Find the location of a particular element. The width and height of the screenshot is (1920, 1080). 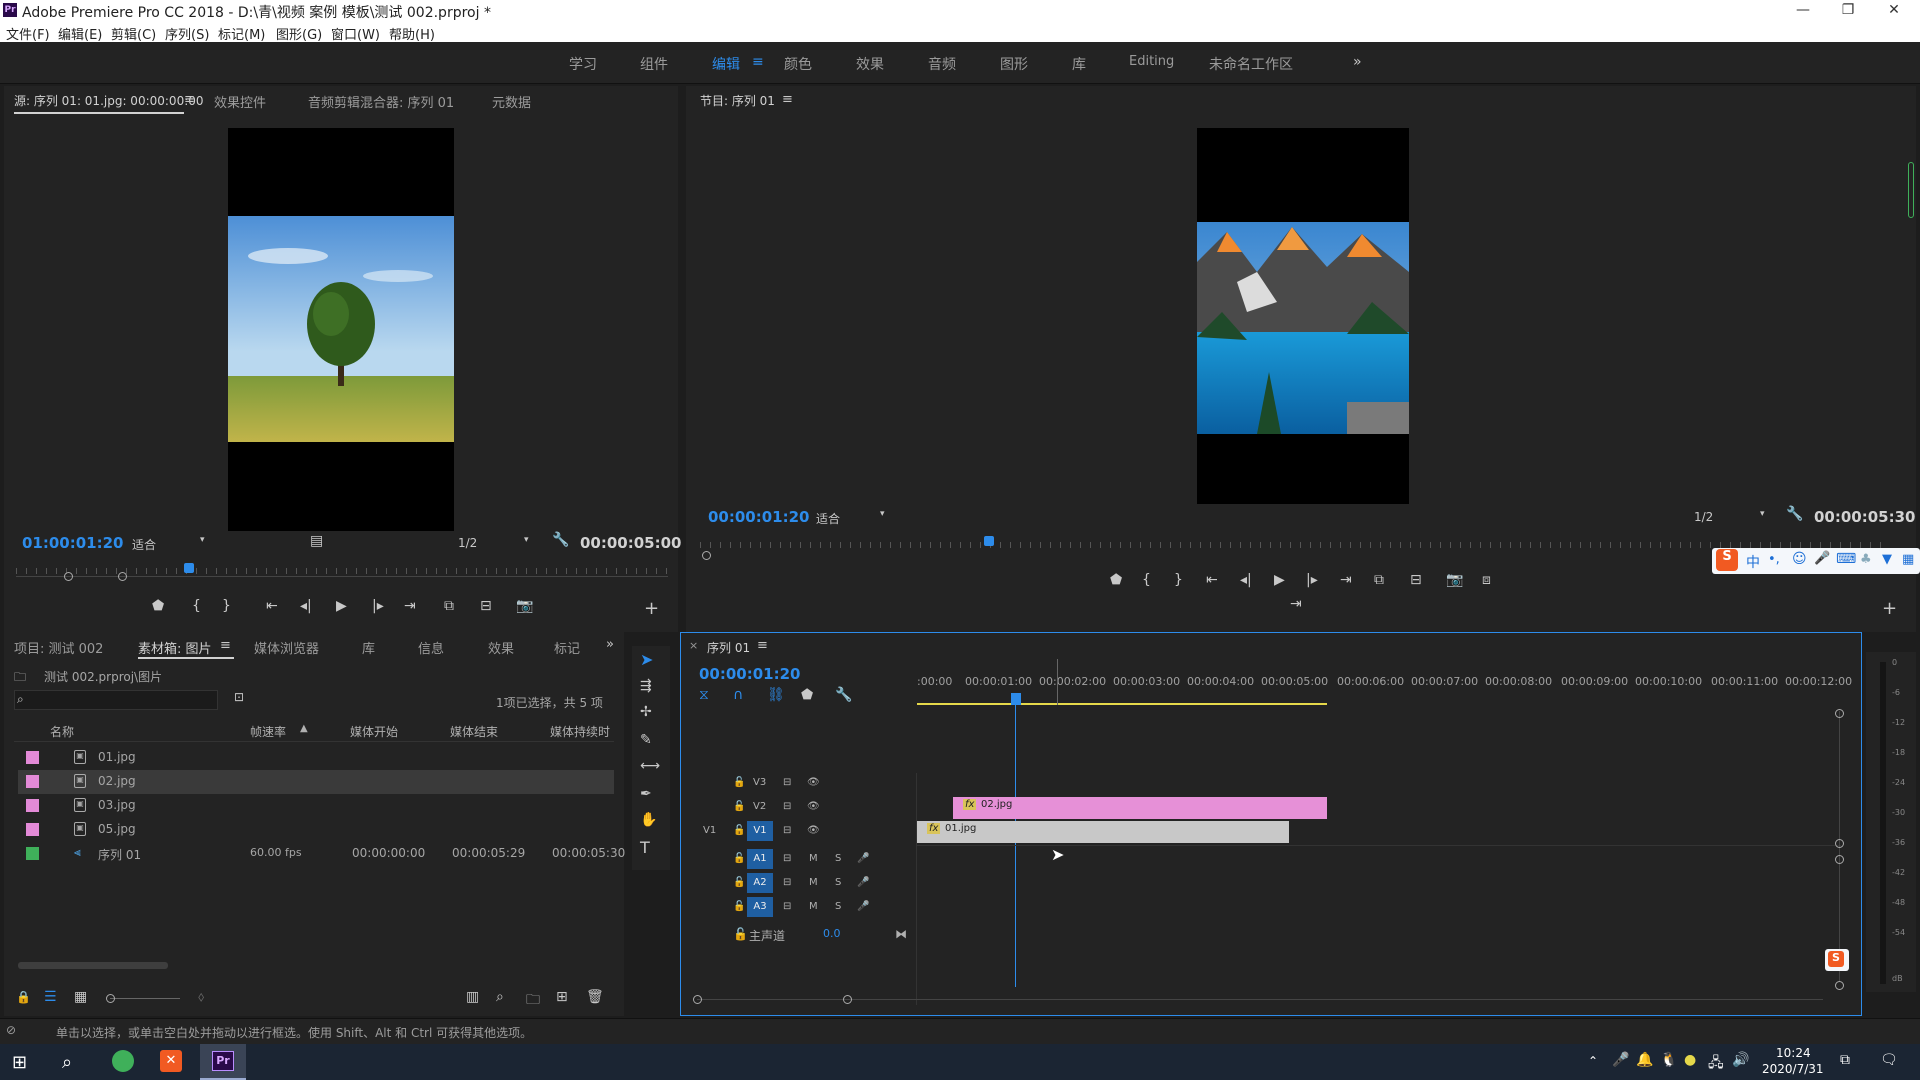

icon-view-icon: ▦ is located at coordinates (80, 997).